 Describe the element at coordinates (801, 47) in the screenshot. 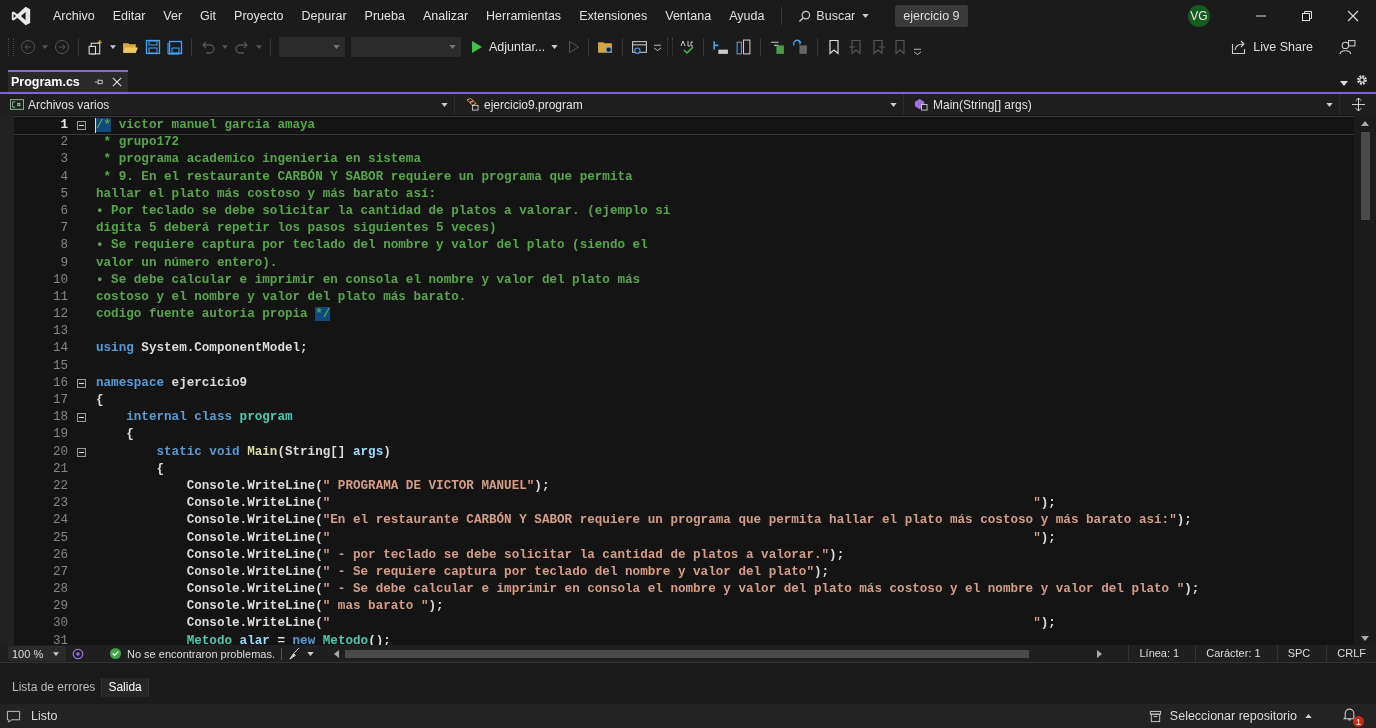

I see `uncomment-icon` at that location.